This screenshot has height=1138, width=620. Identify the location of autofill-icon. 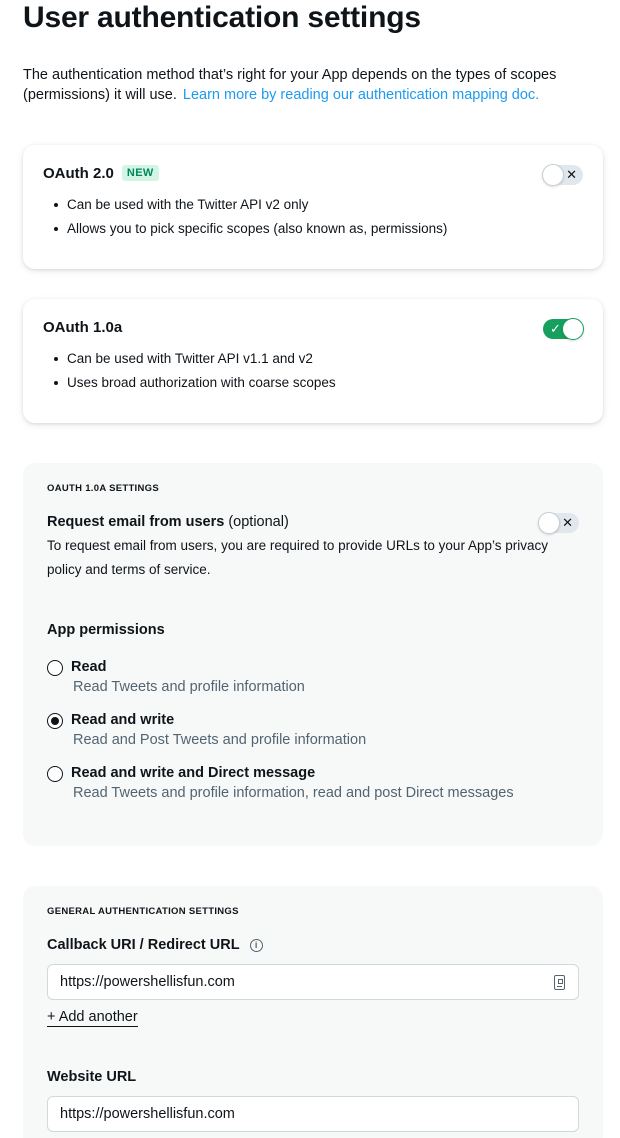
(559, 982).